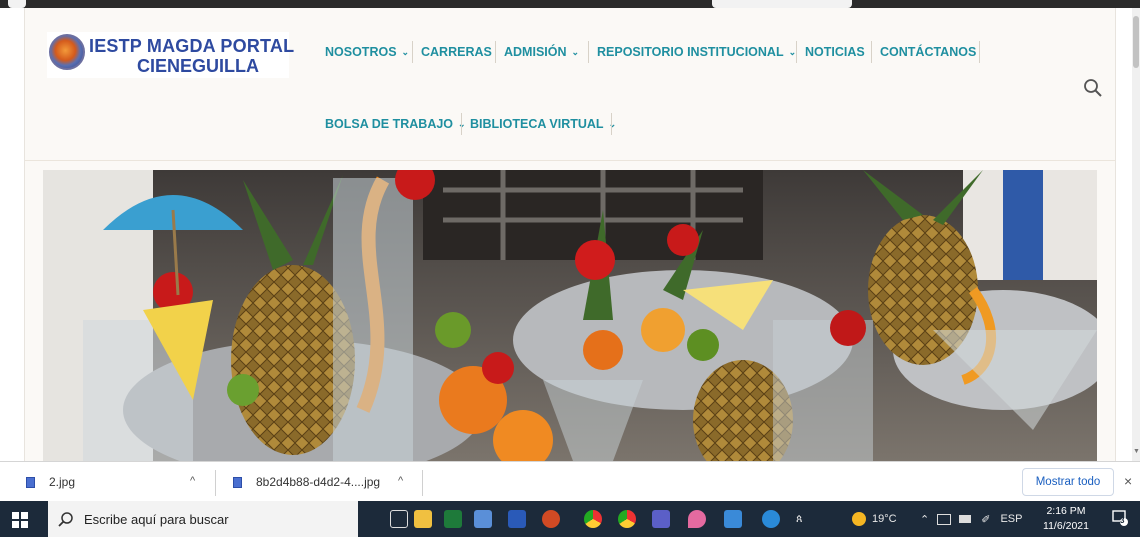 The height and width of the screenshot is (537, 1140). What do you see at coordinates (1066, 519) in the screenshot?
I see `taskbar-clock: 2:16 PM 11/6/2021` at bounding box center [1066, 519].